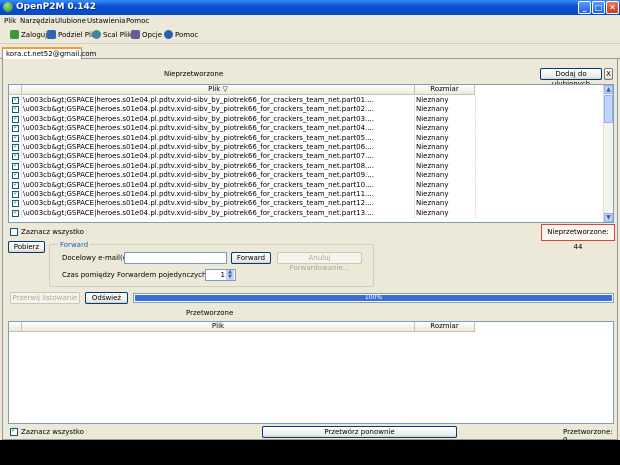  What do you see at coordinates (445, 90) in the screenshot?
I see `column-header-size: Rozmiar` at bounding box center [445, 90].